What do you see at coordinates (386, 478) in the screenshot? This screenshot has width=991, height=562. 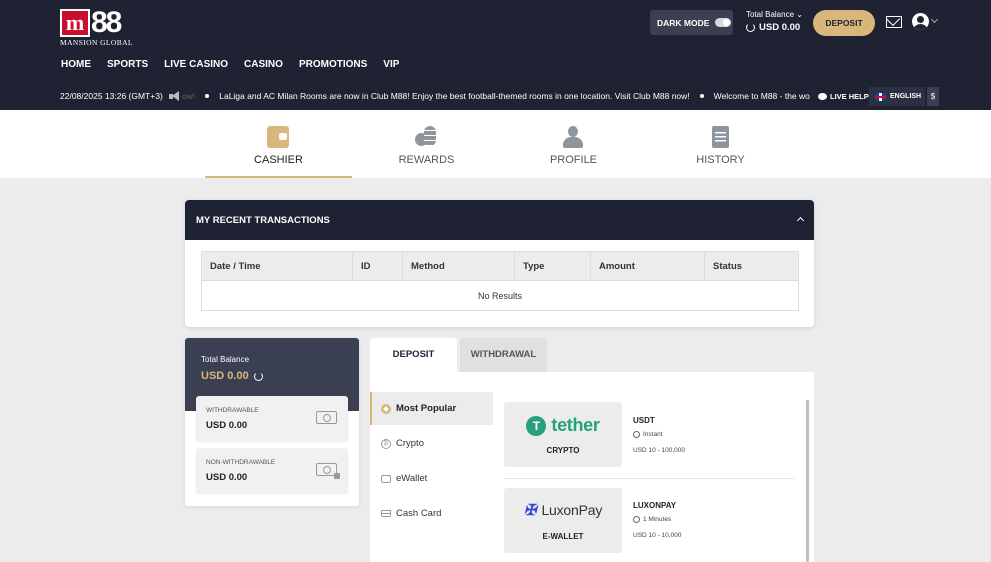 I see `ewallet-icon` at bounding box center [386, 478].